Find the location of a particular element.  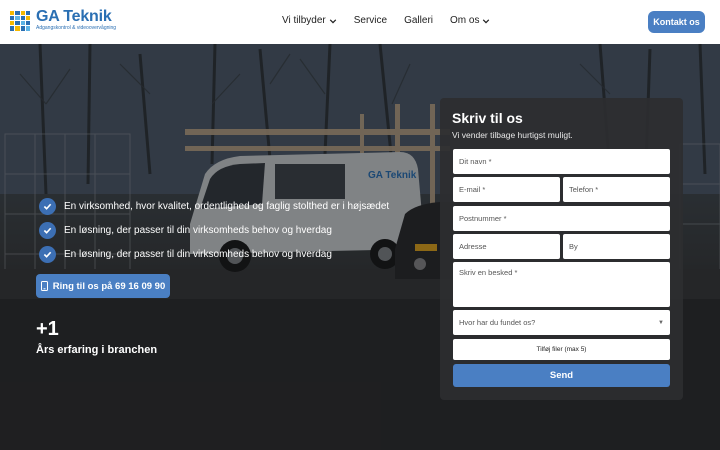

city-field: By is located at coordinates (616, 246).